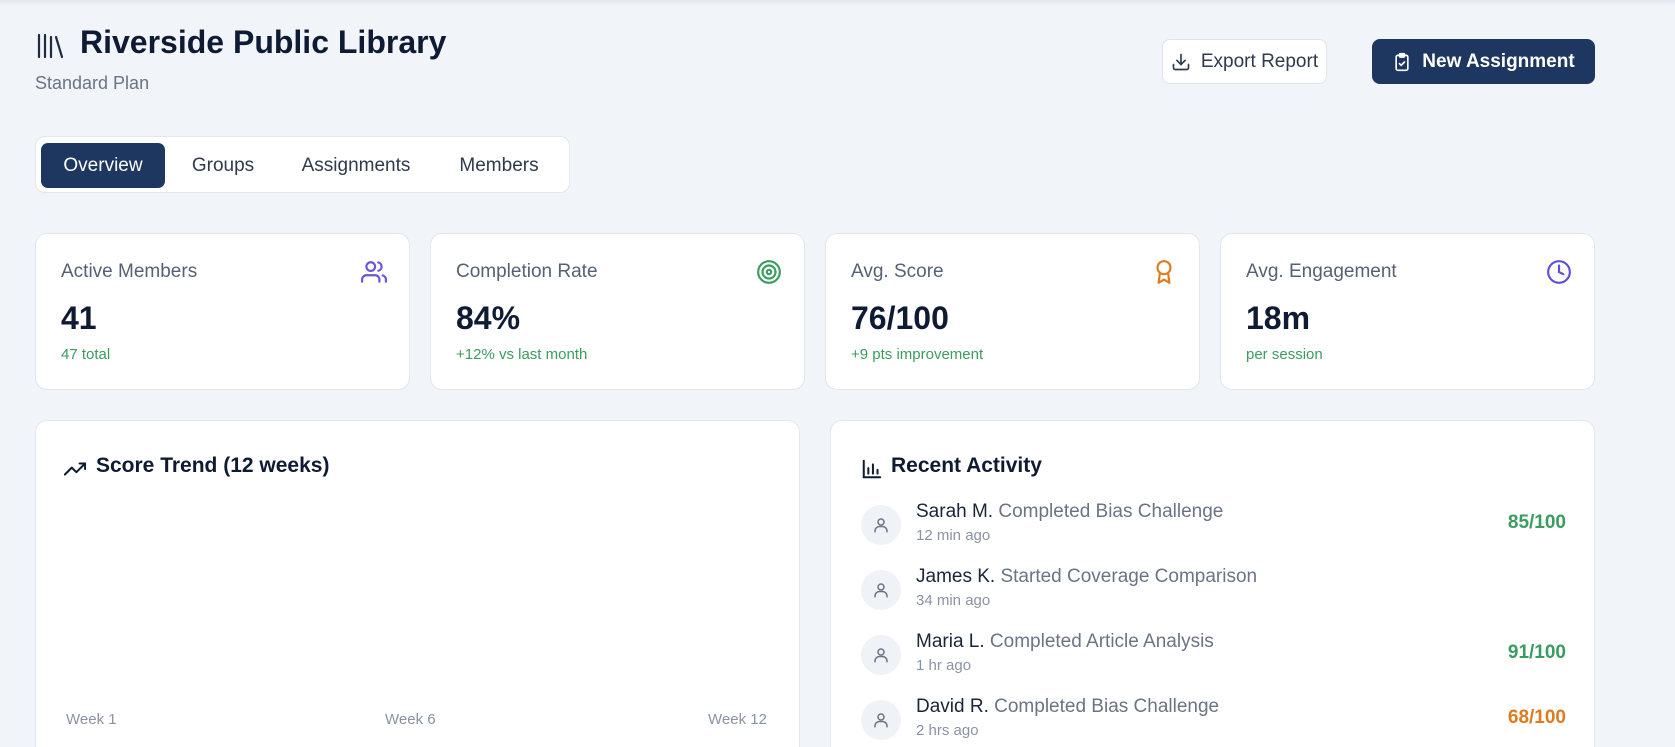 This screenshot has width=1675, height=747. What do you see at coordinates (410, 719) in the screenshot?
I see `axis-label-week-6: Week 6` at bounding box center [410, 719].